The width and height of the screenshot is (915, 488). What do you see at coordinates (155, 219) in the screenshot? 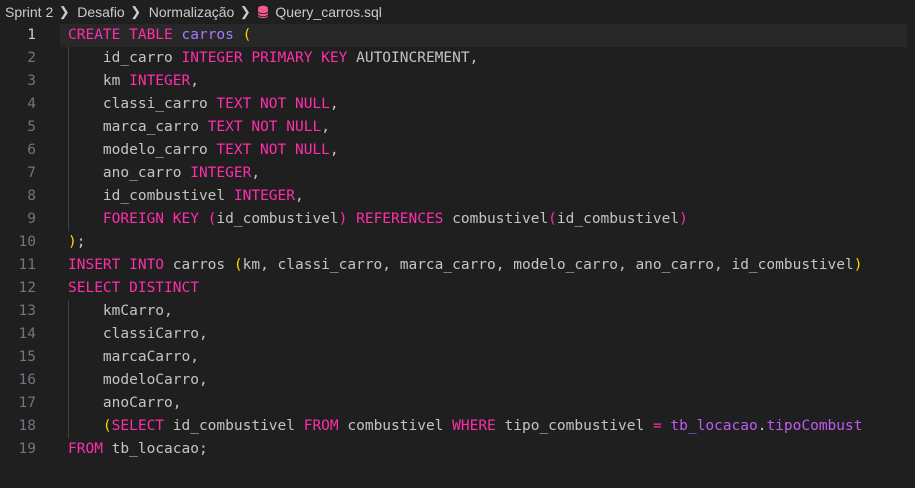
I see `code-token: FOREIGN KEY` at bounding box center [155, 219].